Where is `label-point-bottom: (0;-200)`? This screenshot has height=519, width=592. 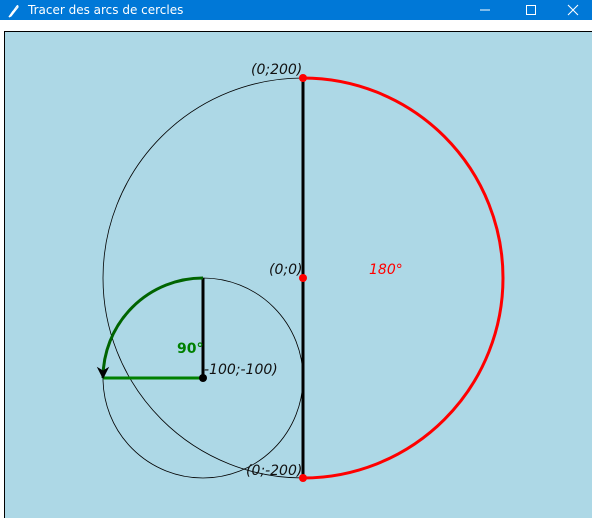
label-point-bottom: (0;-200) is located at coordinates (274, 471).